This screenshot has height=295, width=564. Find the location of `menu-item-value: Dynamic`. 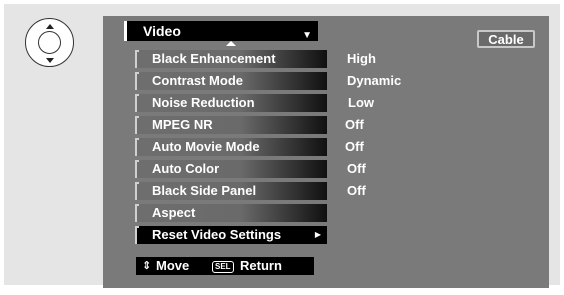

menu-item-value: Dynamic is located at coordinates (374, 80).